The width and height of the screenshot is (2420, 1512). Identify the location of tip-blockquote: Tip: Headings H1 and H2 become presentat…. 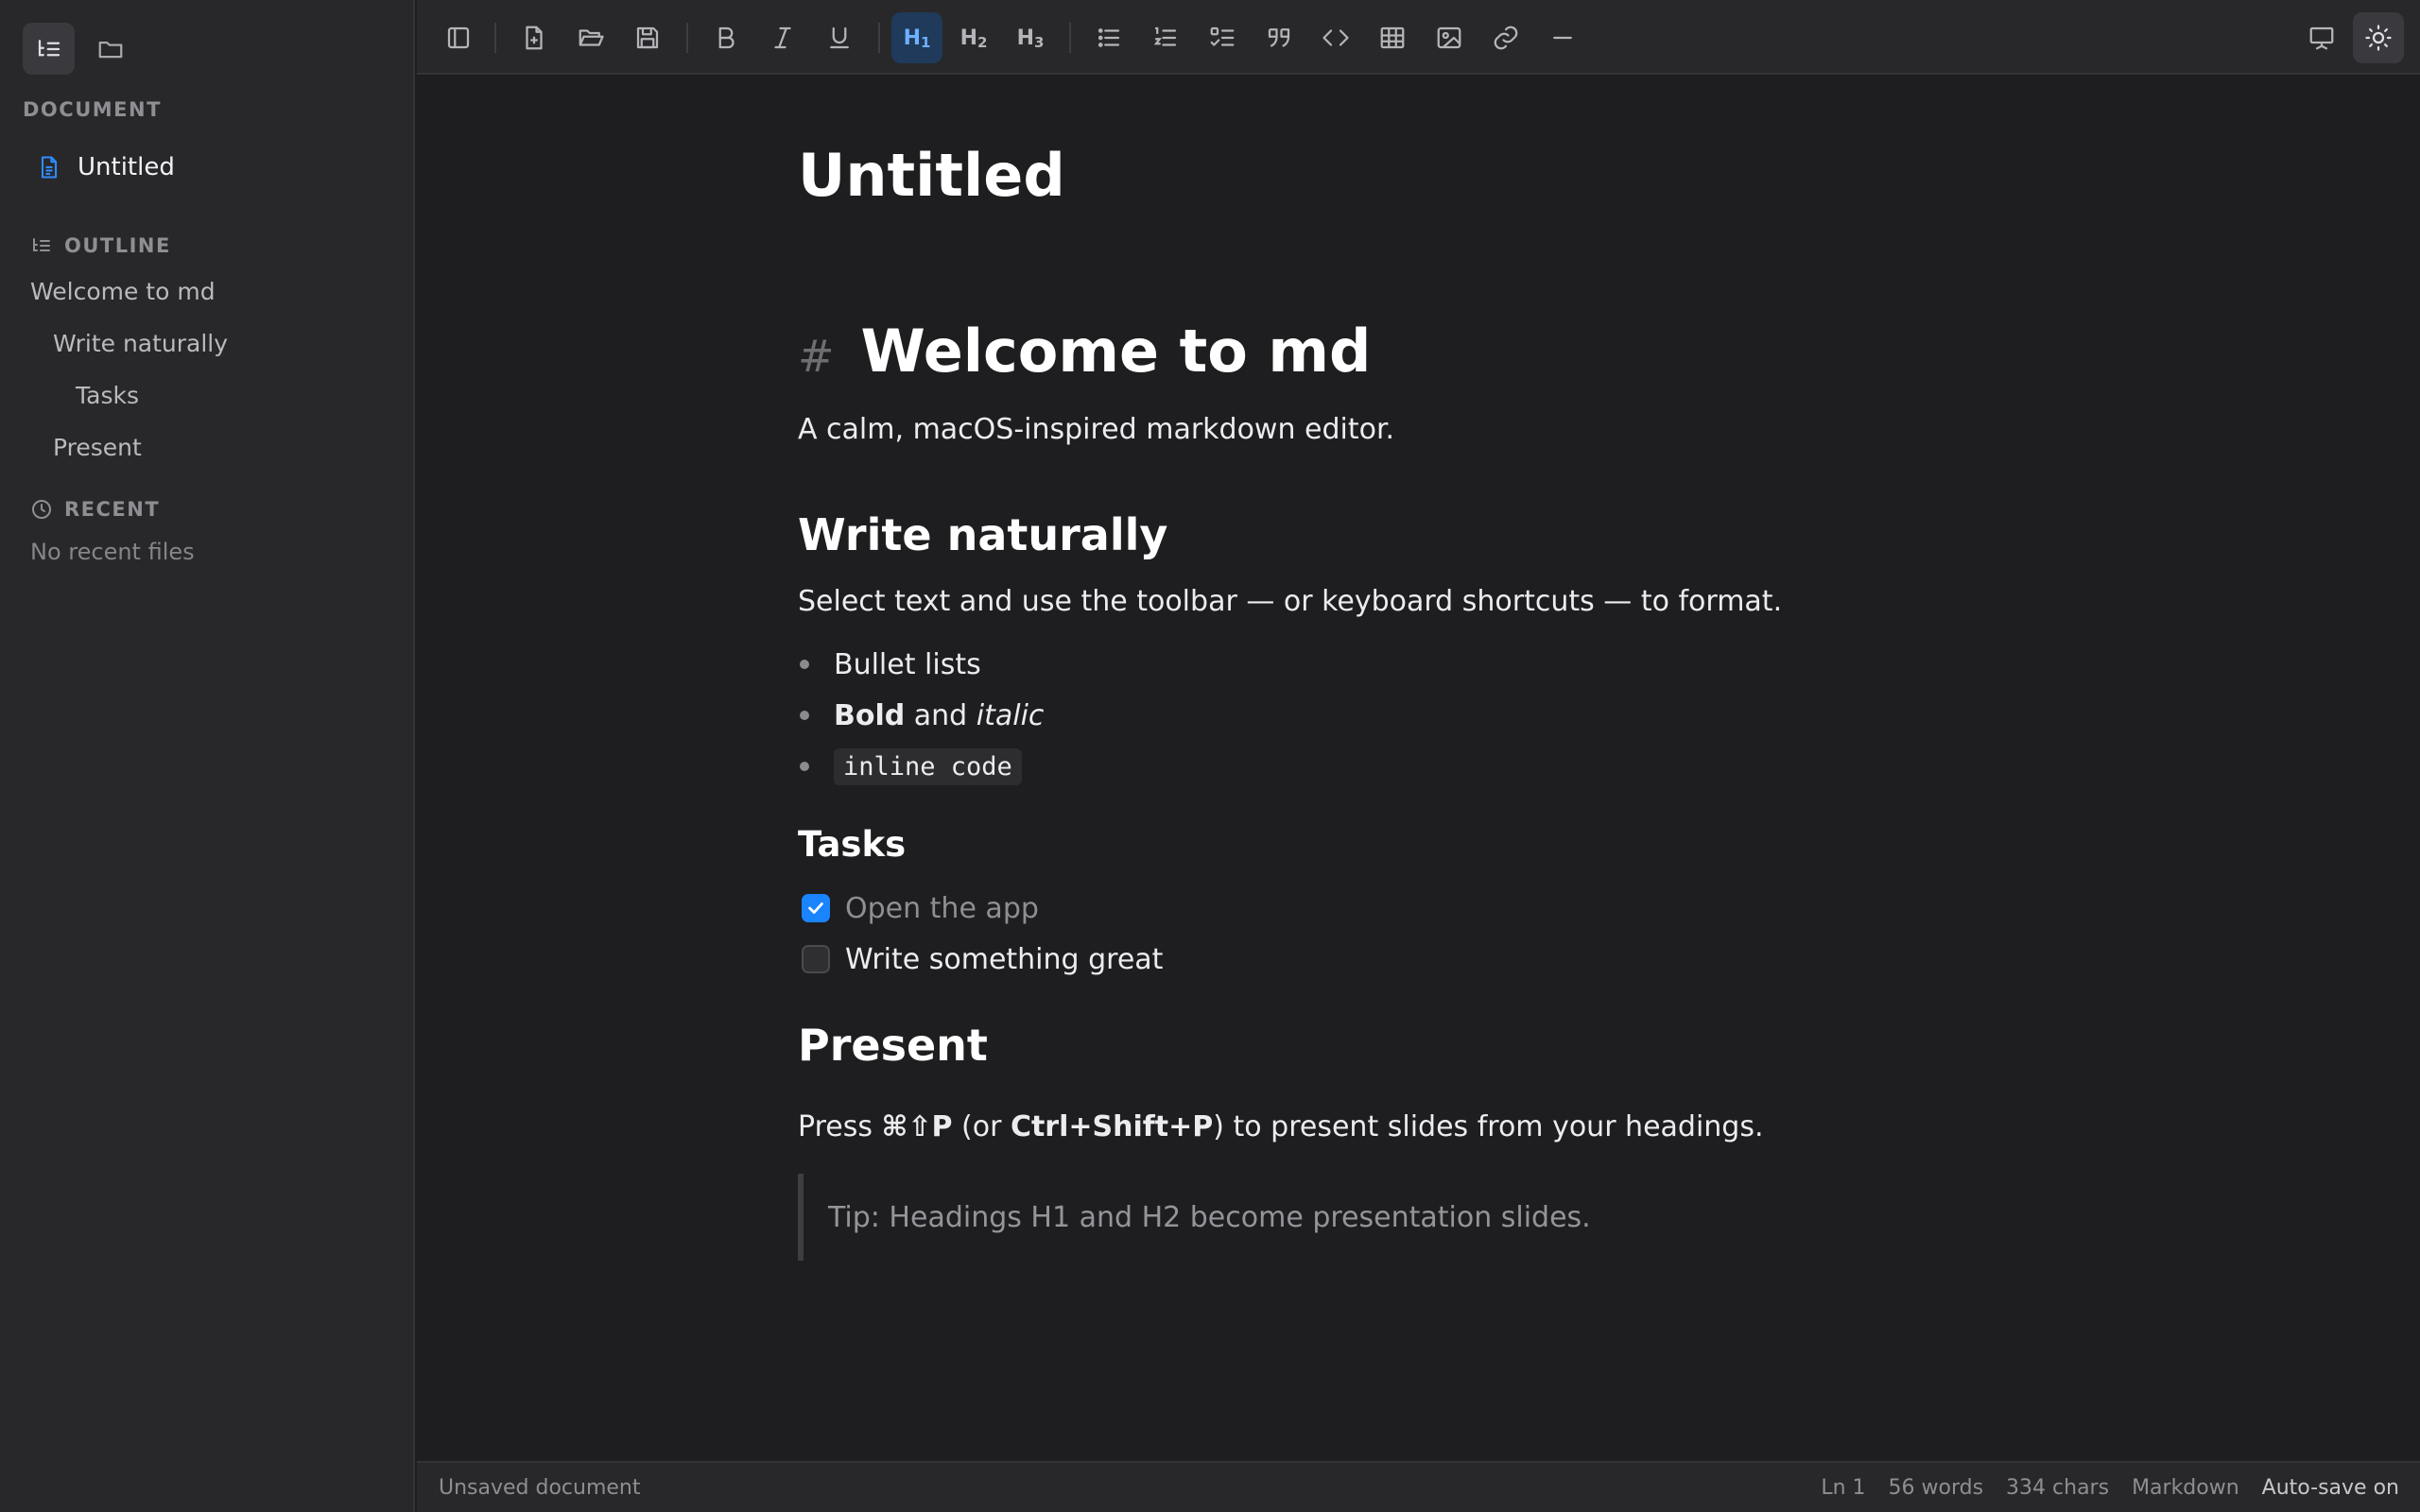
(1224, 1217).